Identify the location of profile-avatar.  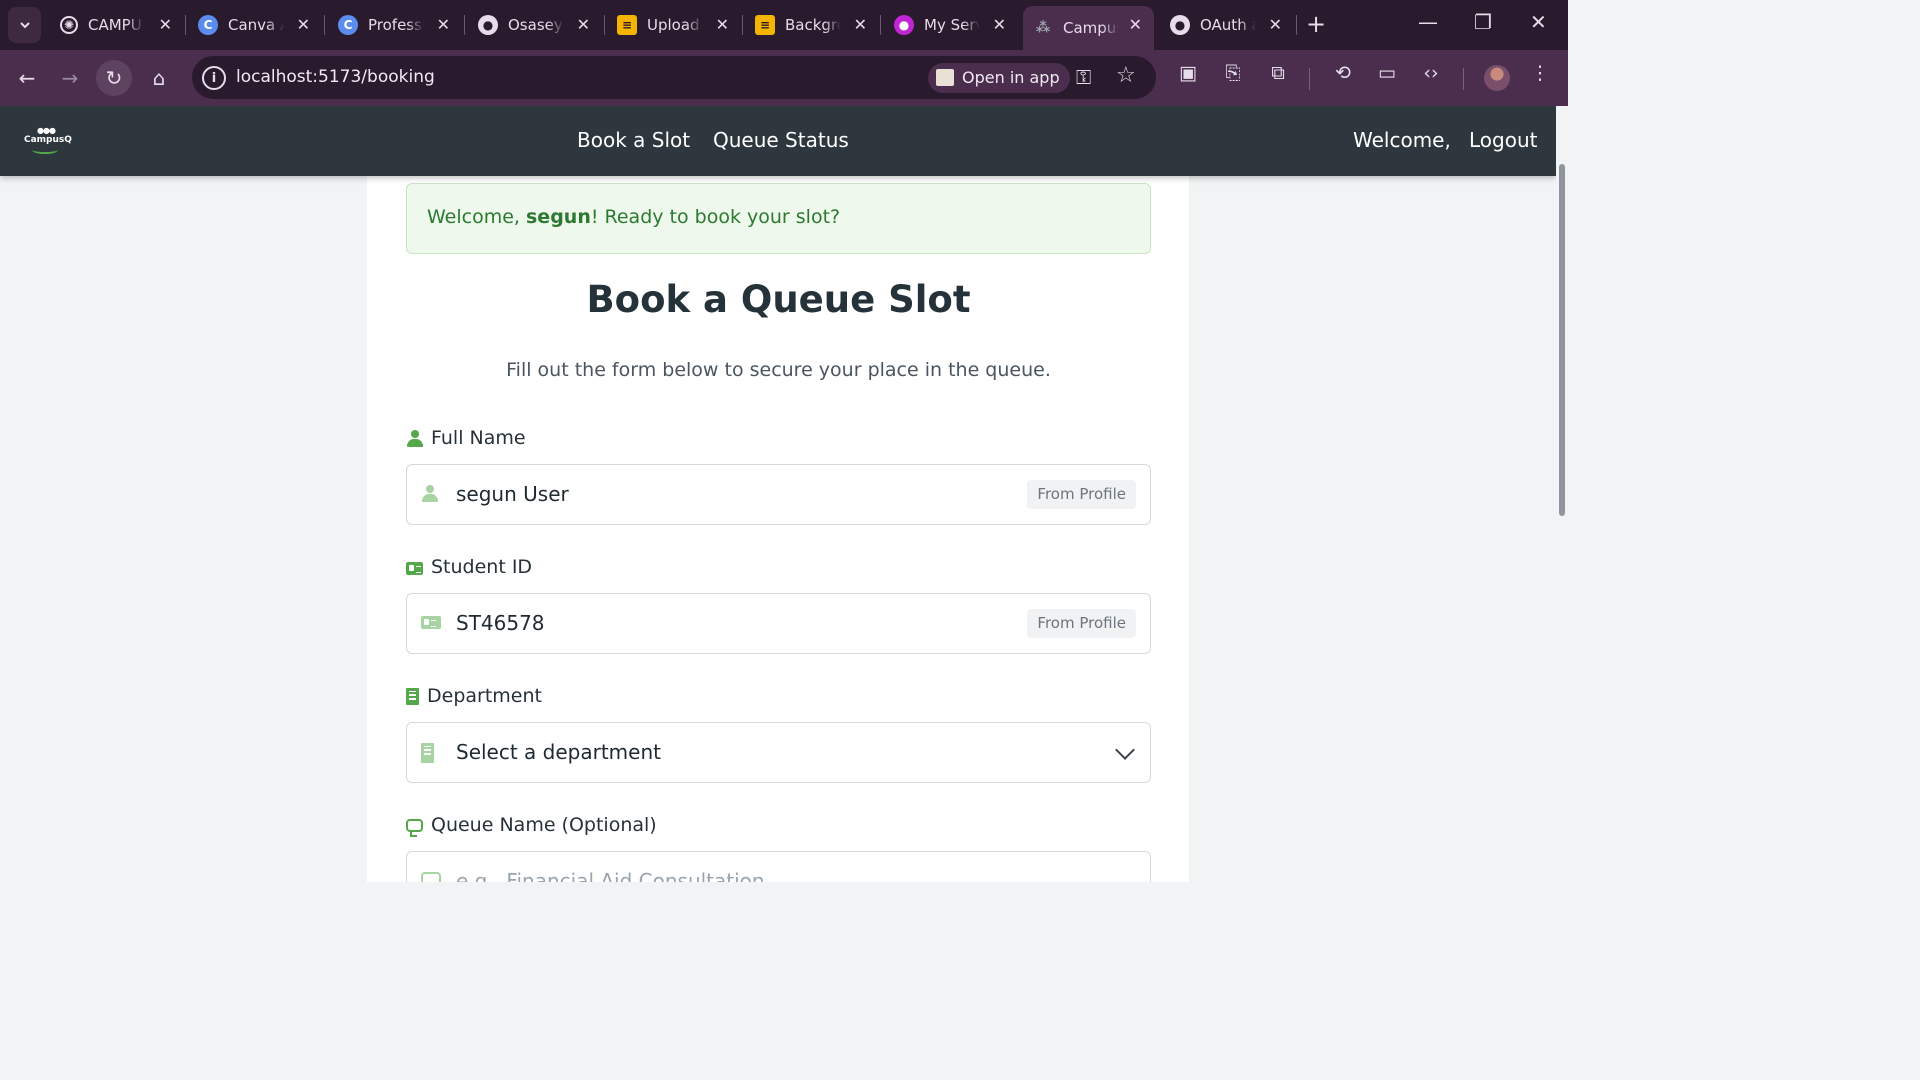
(1497, 78).